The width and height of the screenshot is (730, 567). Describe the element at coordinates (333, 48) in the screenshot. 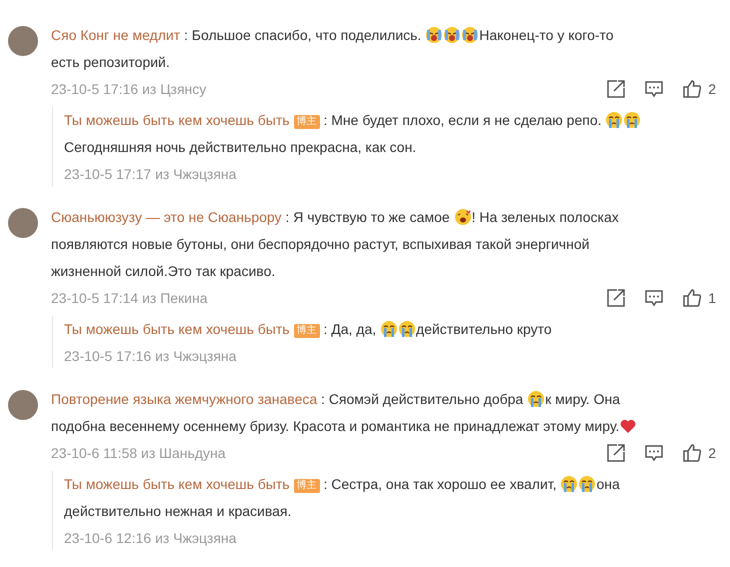

I see `comment-text: Сяо Конг не медлит : Большое спасибо, что поделились. Наконец-то у кого-то есть репозиторий.` at that location.